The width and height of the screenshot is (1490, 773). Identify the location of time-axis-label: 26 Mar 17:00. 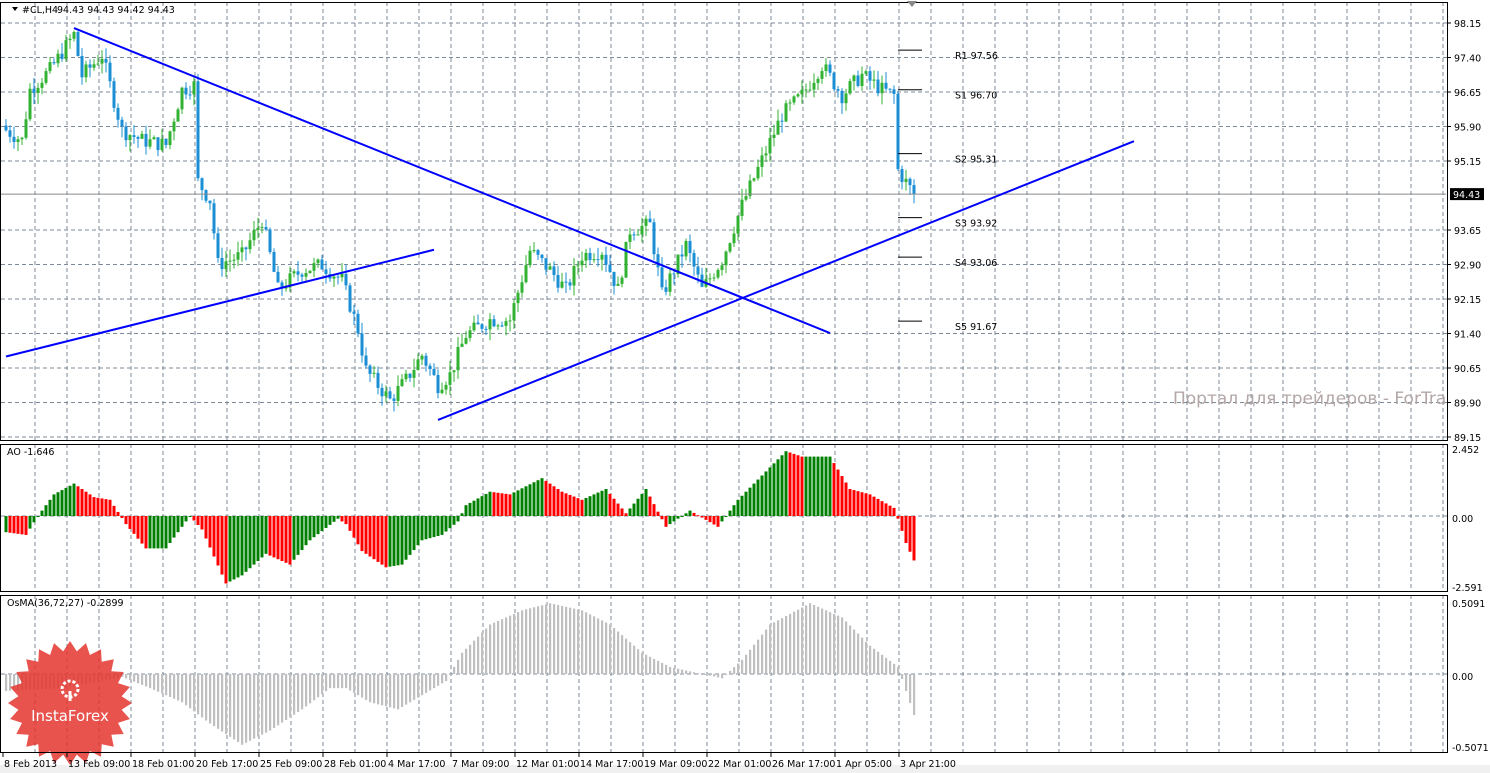
(803, 764).